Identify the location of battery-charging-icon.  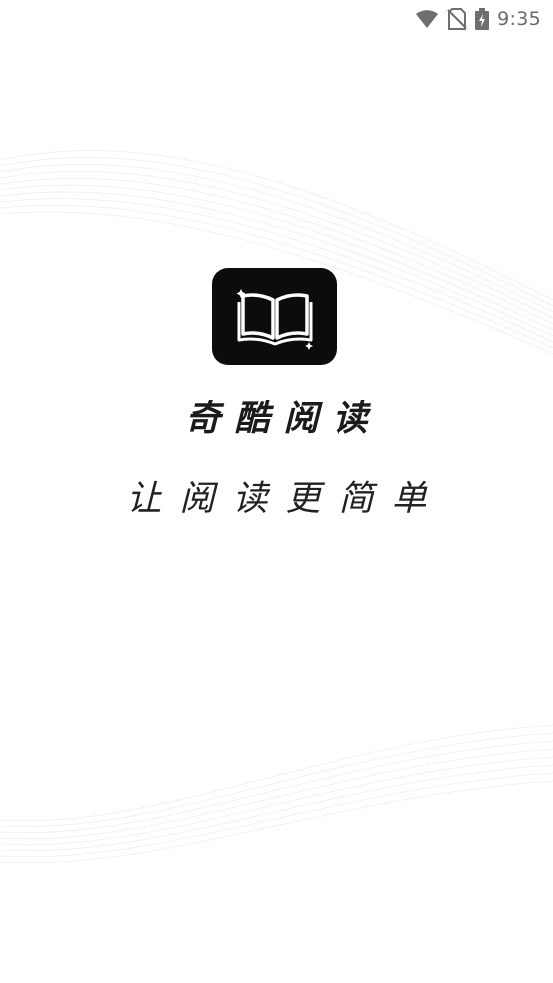
(482, 19).